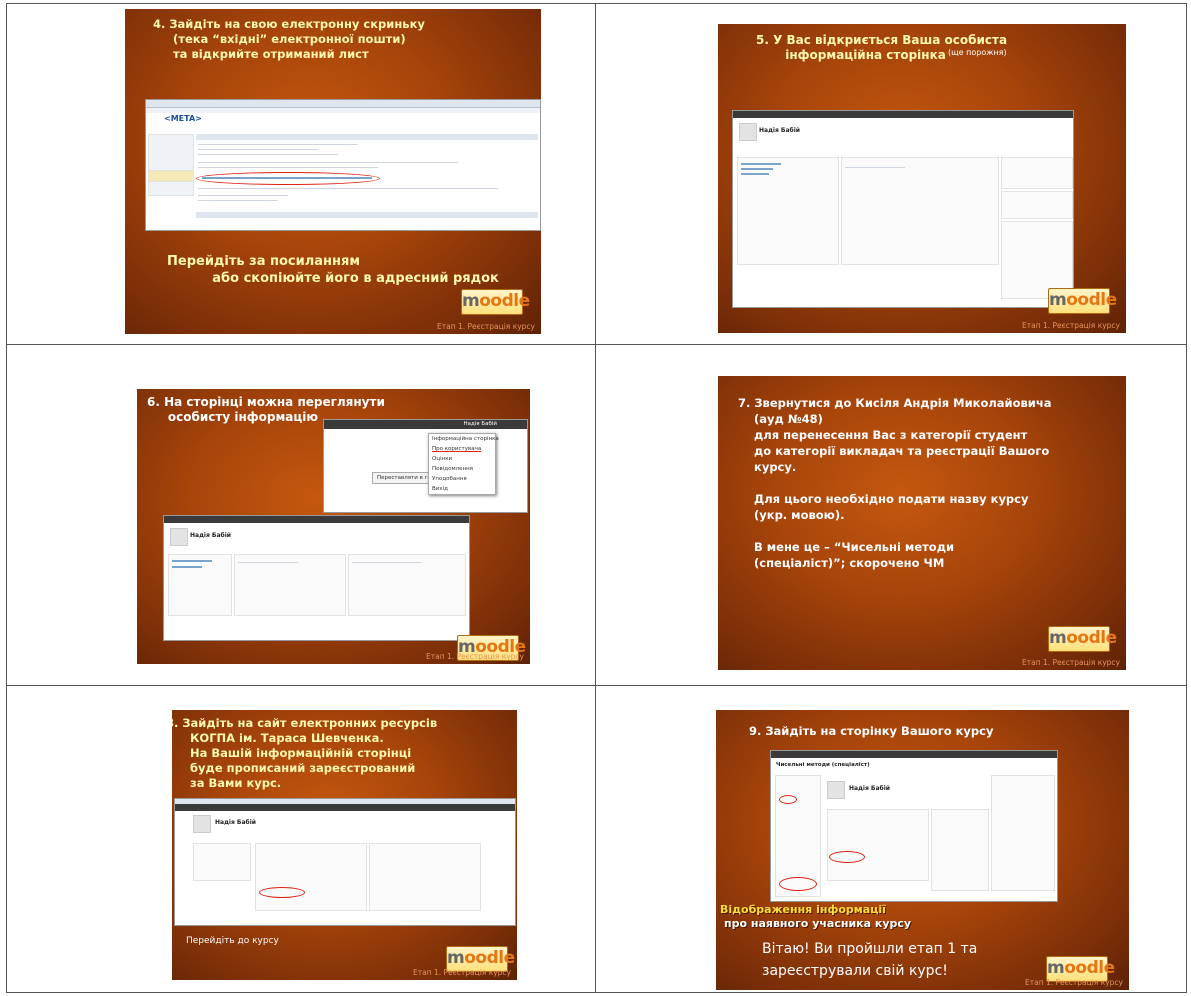 The height and width of the screenshot is (996, 1191). I want to click on slide-7-line8: В мене це – “Чисельні методи, so click(846, 547).